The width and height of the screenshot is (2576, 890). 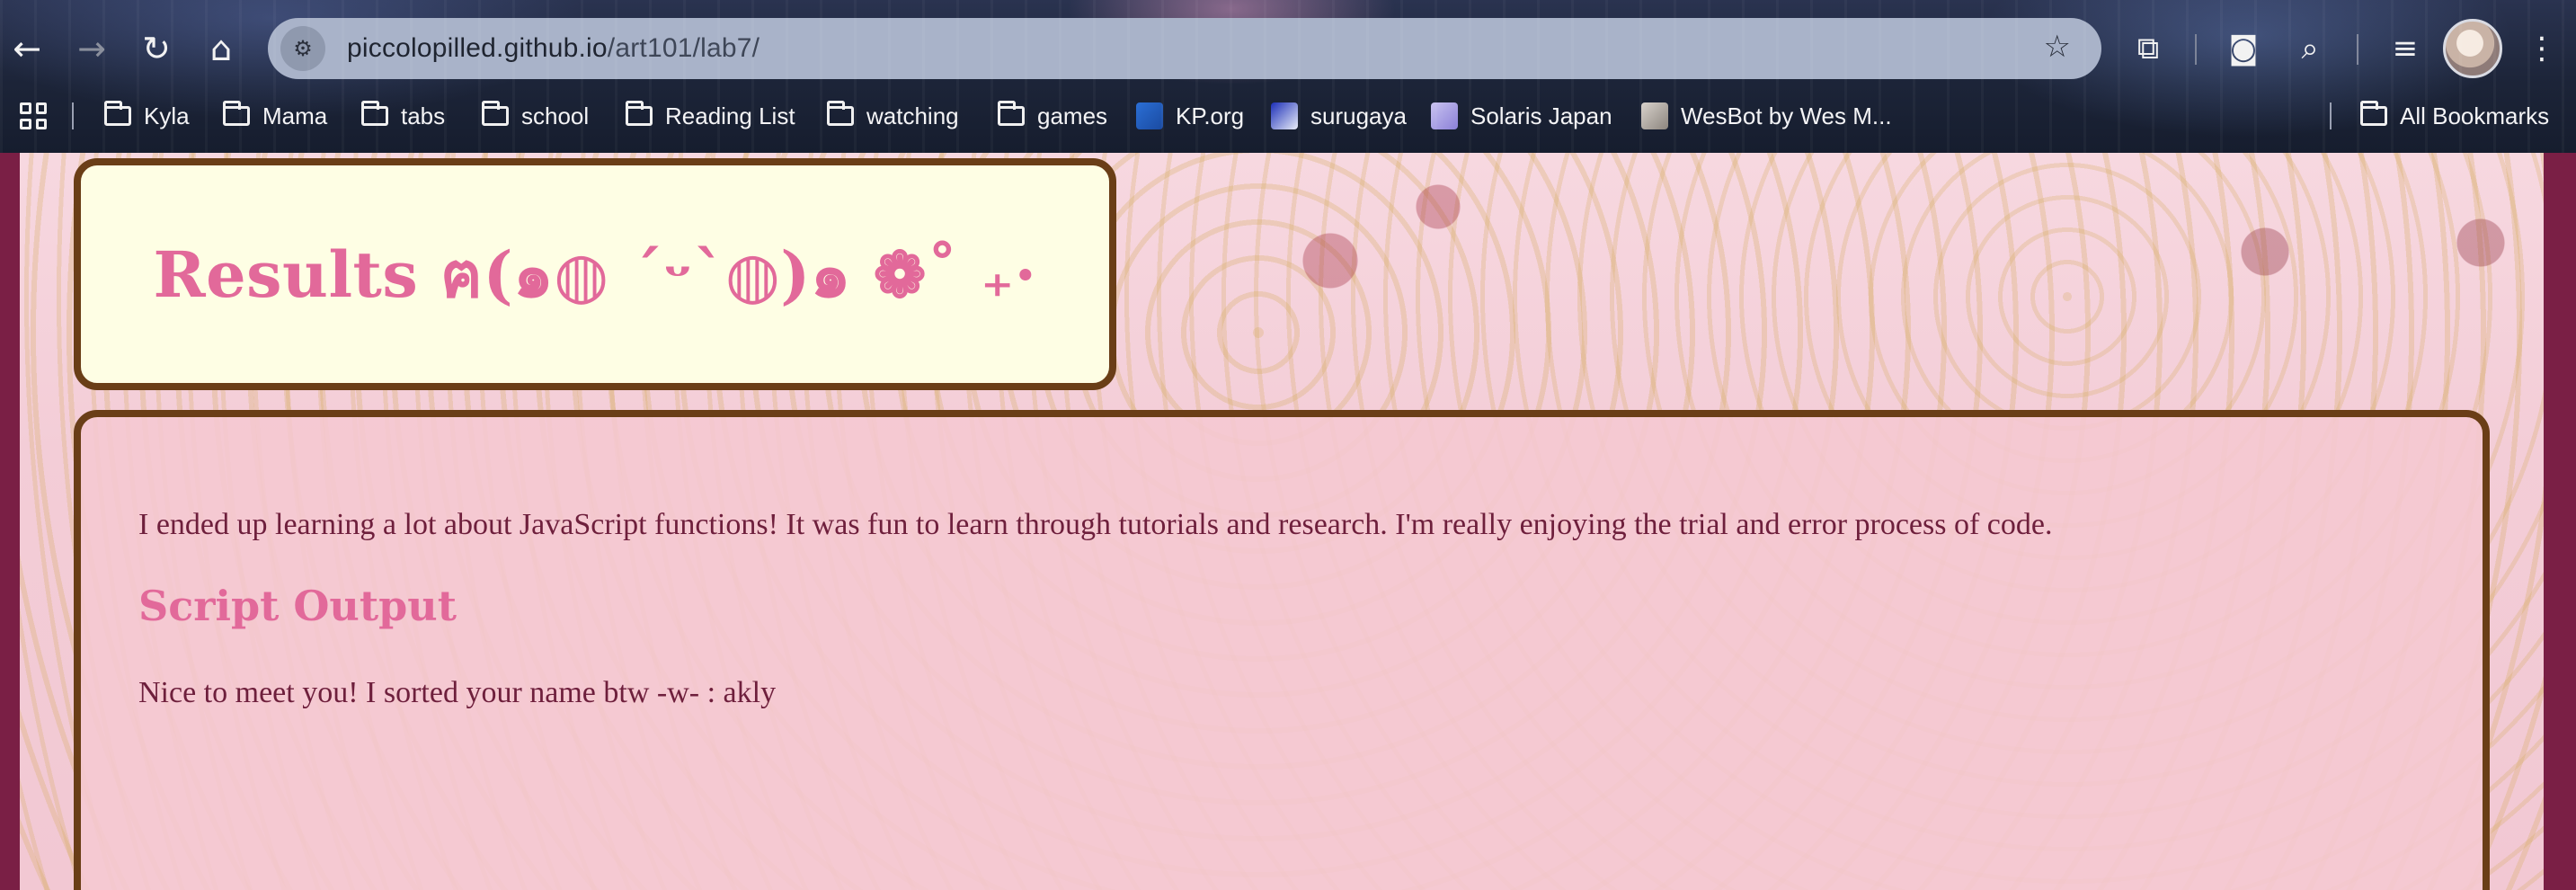 I want to click on lens-search-icon: ⌕, so click(x=2310, y=48).